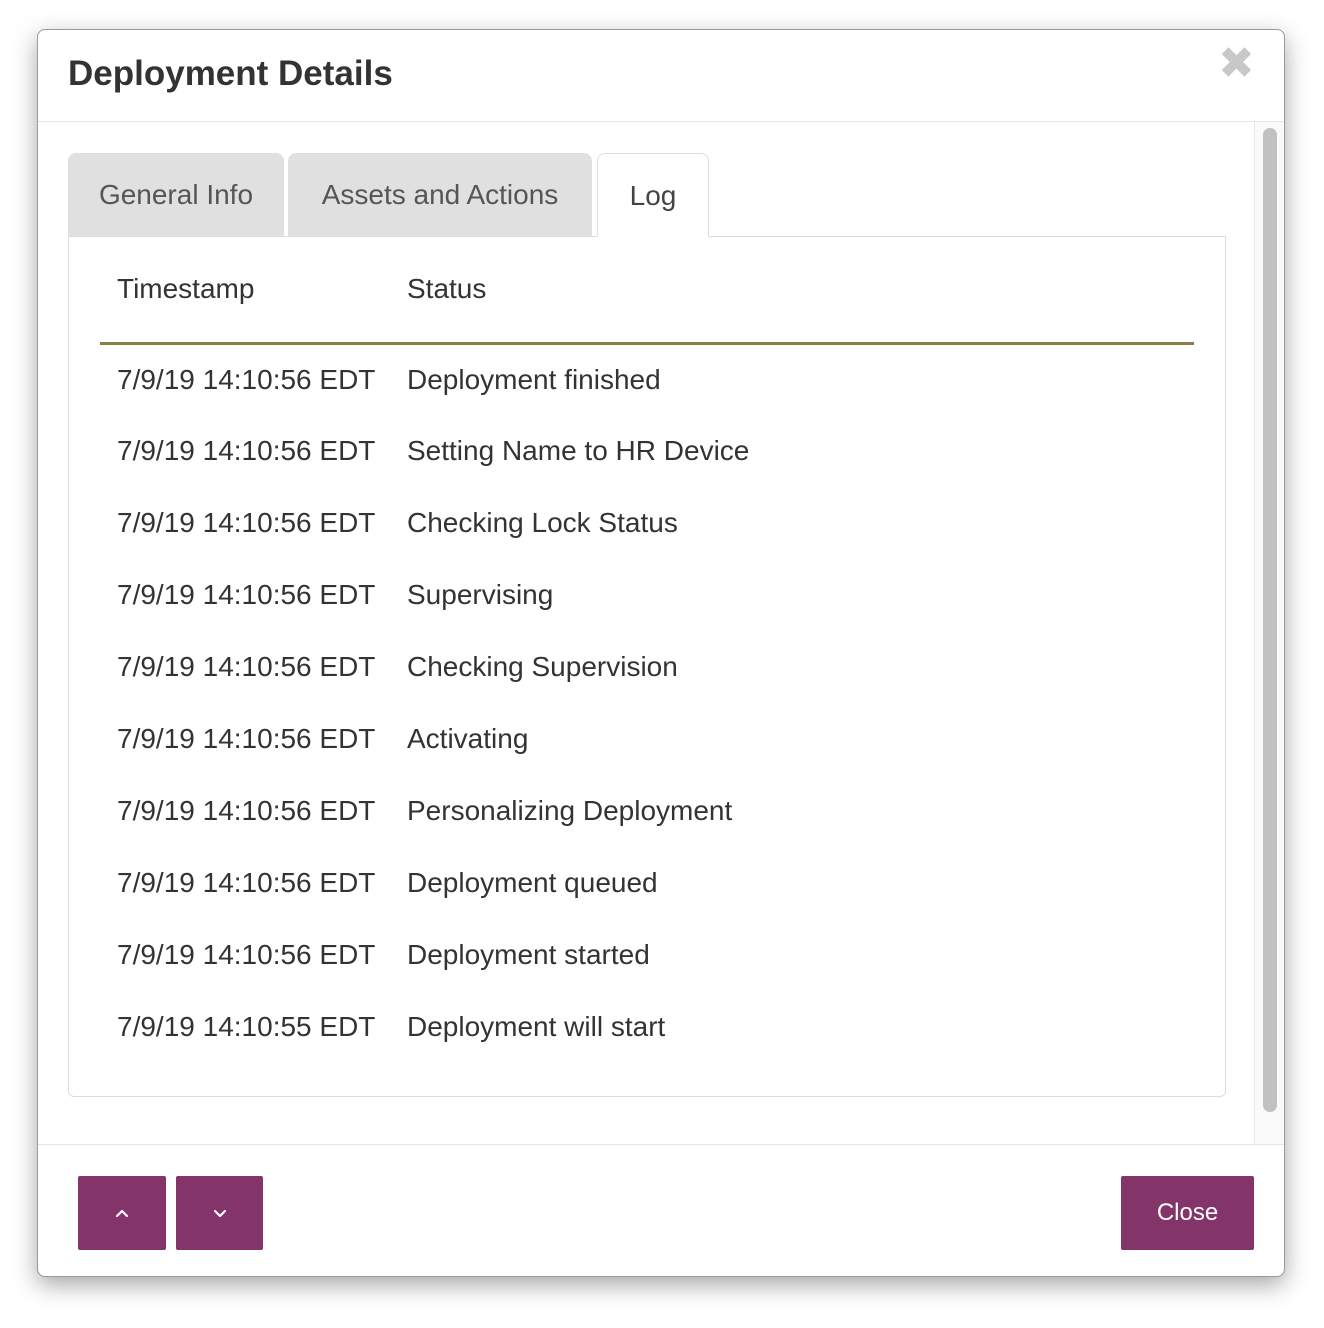  What do you see at coordinates (230, 73) in the screenshot?
I see `dialog-title: Deployment Details` at bounding box center [230, 73].